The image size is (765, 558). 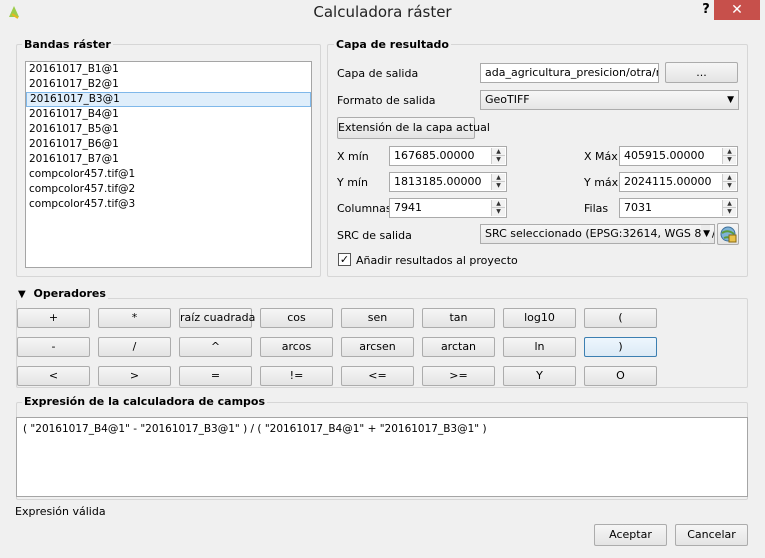 I want to click on columns-field: 7941 ▲ ▼, so click(x=448, y=208).